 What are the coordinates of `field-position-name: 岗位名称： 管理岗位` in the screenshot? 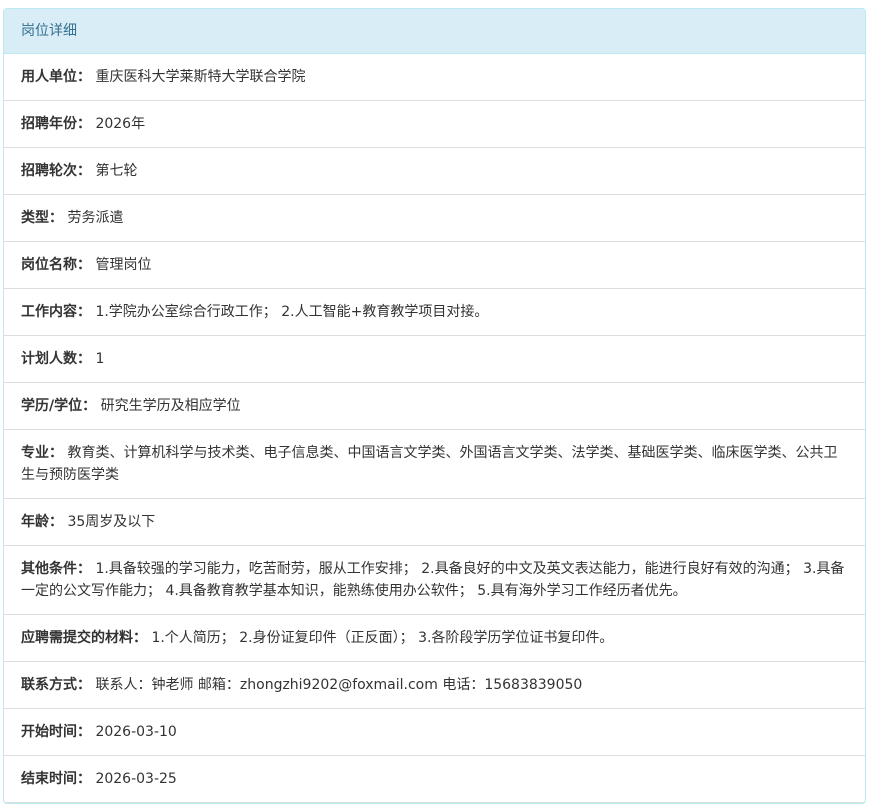 It's located at (434, 265).